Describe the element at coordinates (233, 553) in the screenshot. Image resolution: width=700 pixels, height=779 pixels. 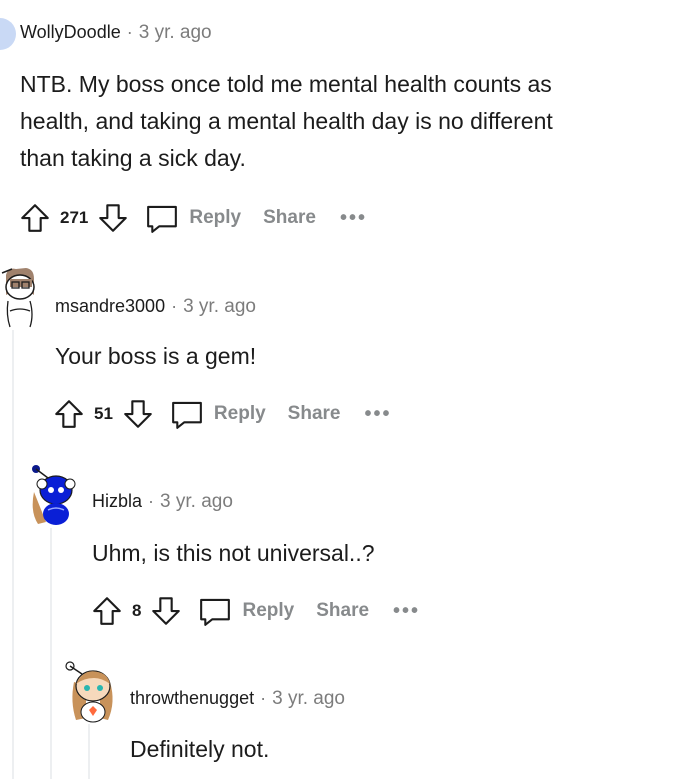
I see `comment-body: Uhm, is this not universal..?` at that location.